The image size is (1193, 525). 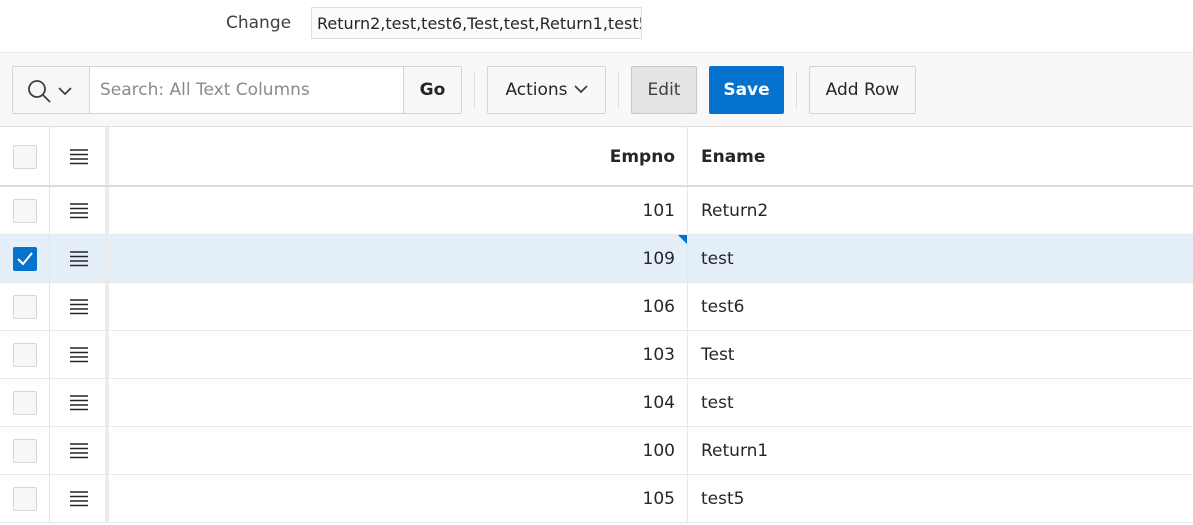 What do you see at coordinates (400, 402) in the screenshot?
I see `empno-cell: 104` at bounding box center [400, 402].